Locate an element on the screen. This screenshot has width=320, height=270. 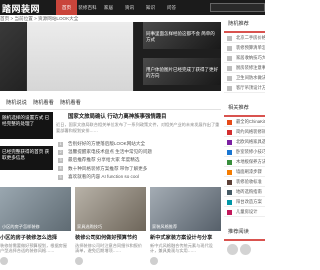
slide-main-image is located at coordinates (80, 56).